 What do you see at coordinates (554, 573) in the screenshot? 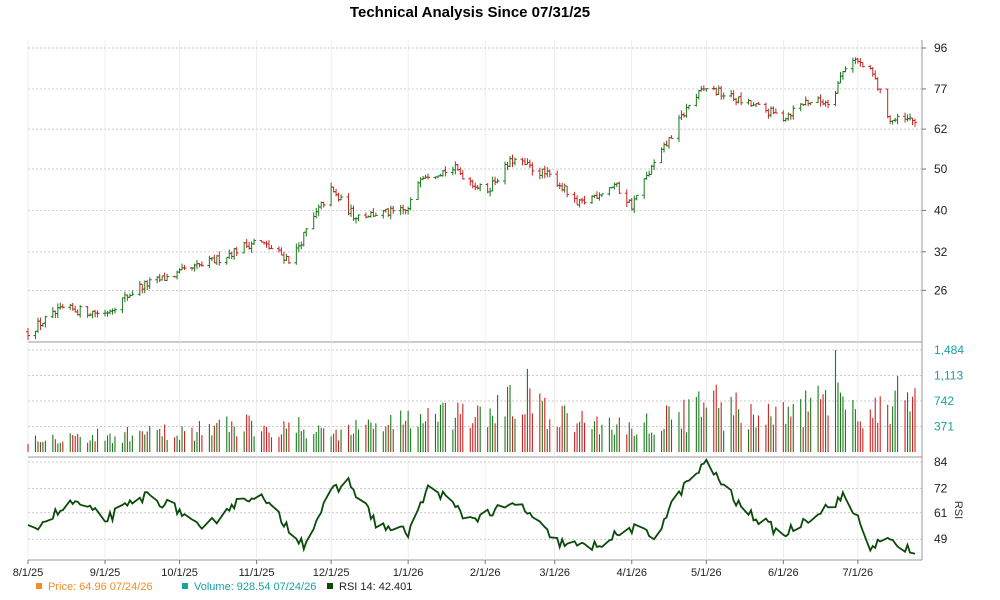
I see `time-tick-label: 3/1/26` at bounding box center [554, 573].